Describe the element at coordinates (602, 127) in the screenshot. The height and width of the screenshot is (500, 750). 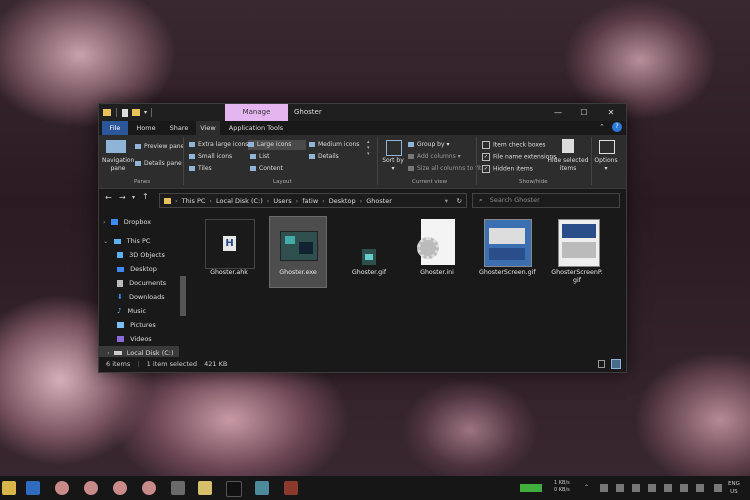
I see `collapse-ribbon-icon: ⌃` at that location.